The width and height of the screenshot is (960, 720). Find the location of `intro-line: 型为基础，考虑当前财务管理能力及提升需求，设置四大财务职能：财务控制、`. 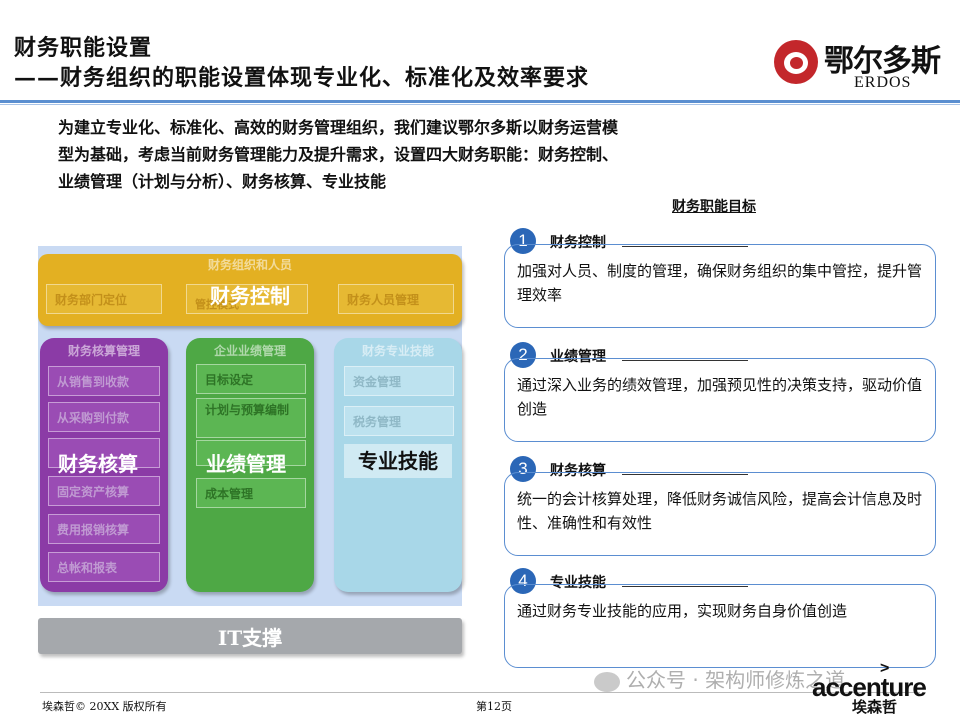

intro-line: 型为基础，考虑当前财务管理能力及提升需求，设置四大财务职能：财务控制、 is located at coordinates (338, 154).